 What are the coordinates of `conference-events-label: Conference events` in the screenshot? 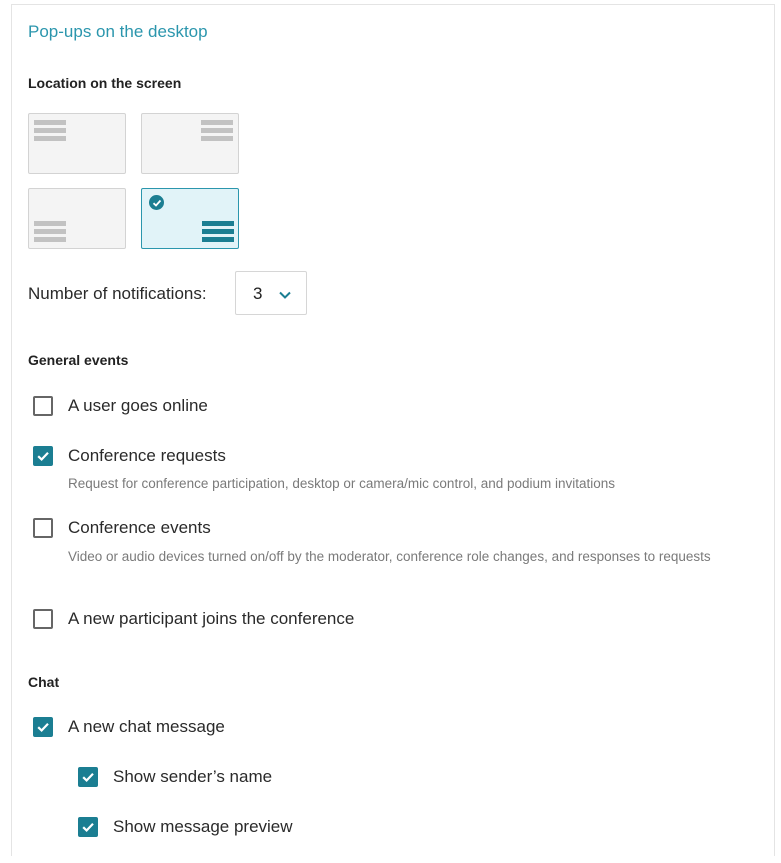 It's located at (139, 527).